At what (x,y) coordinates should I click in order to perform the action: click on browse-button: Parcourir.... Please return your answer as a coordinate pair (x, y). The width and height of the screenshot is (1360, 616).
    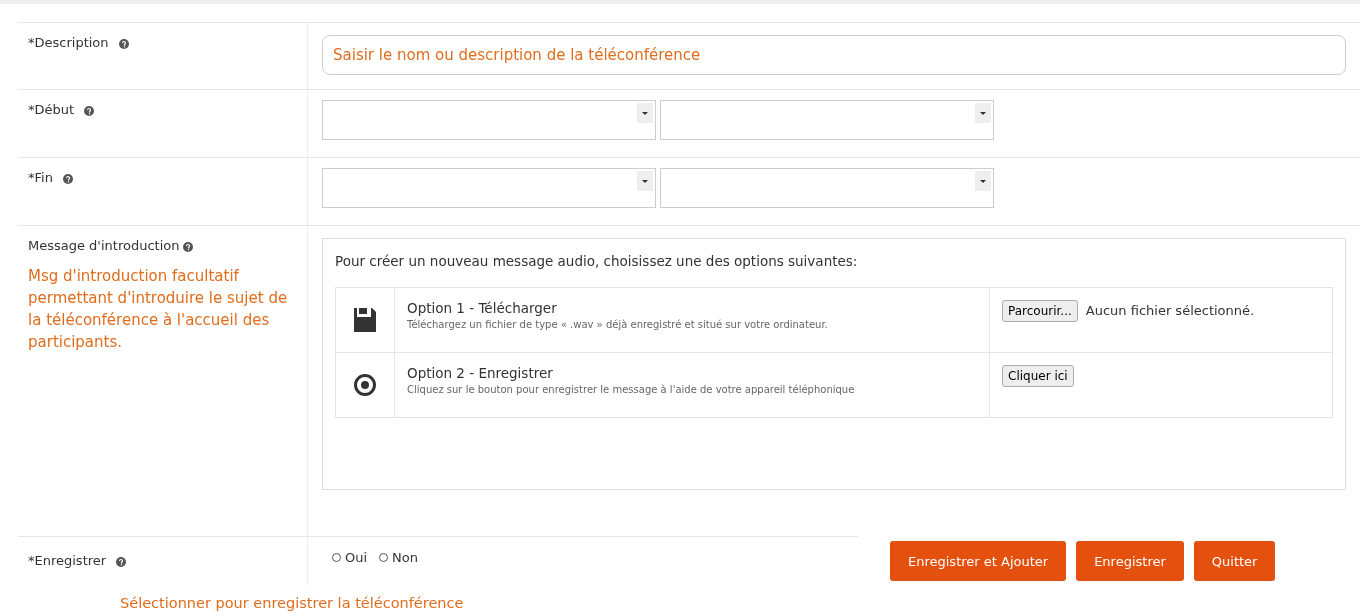
    Looking at the image, I should click on (1040, 311).